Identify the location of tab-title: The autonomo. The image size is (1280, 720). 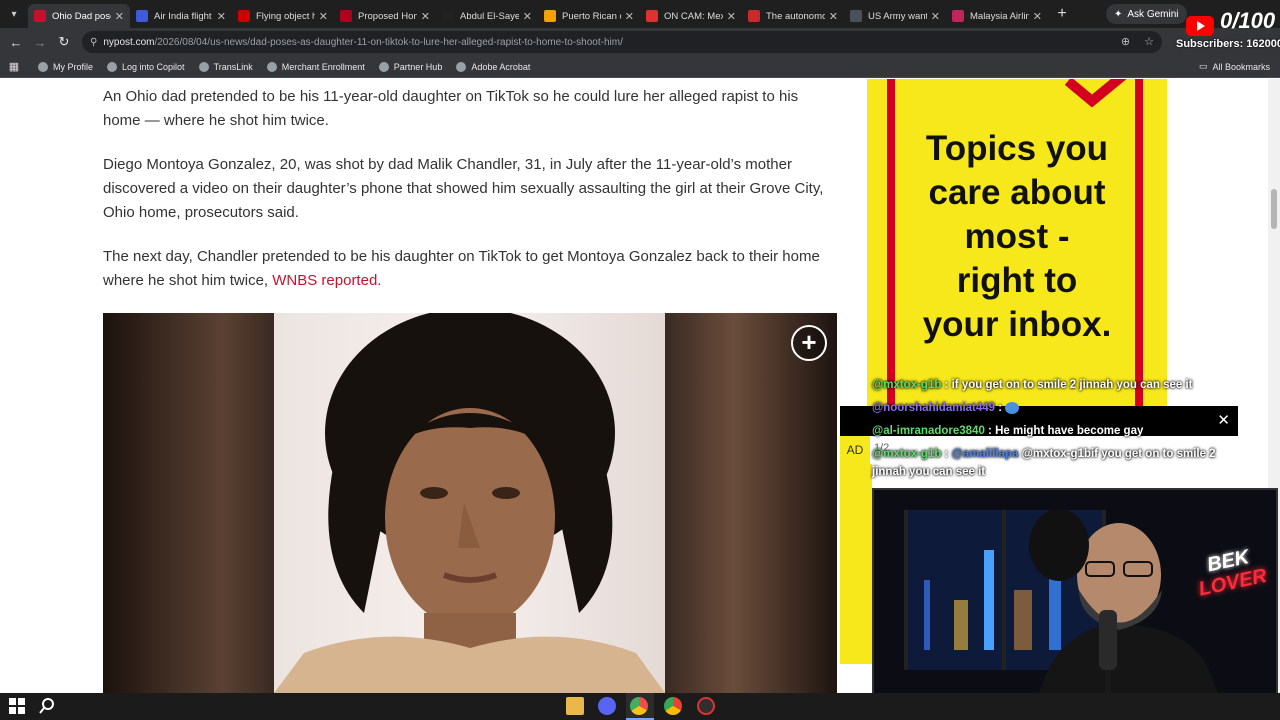
(795, 16).